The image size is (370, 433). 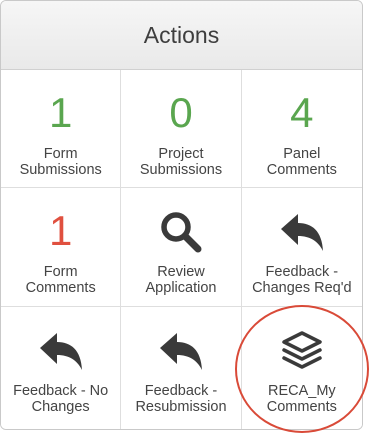 What do you see at coordinates (302, 351) in the screenshot?
I see `layers-icon` at bounding box center [302, 351].